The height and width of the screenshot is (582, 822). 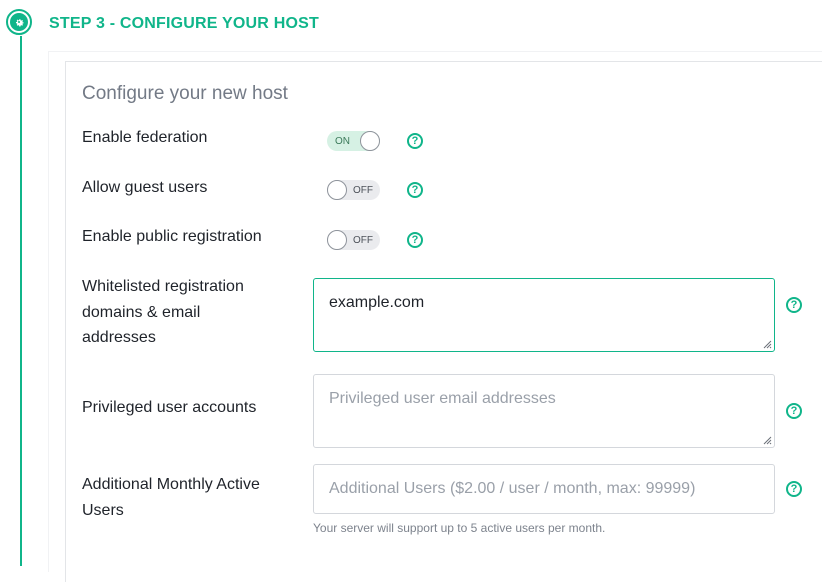 What do you see at coordinates (141, 312) in the screenshot?
I see `whitelist-label-line: domains & email` at bounding box center [141, 312].